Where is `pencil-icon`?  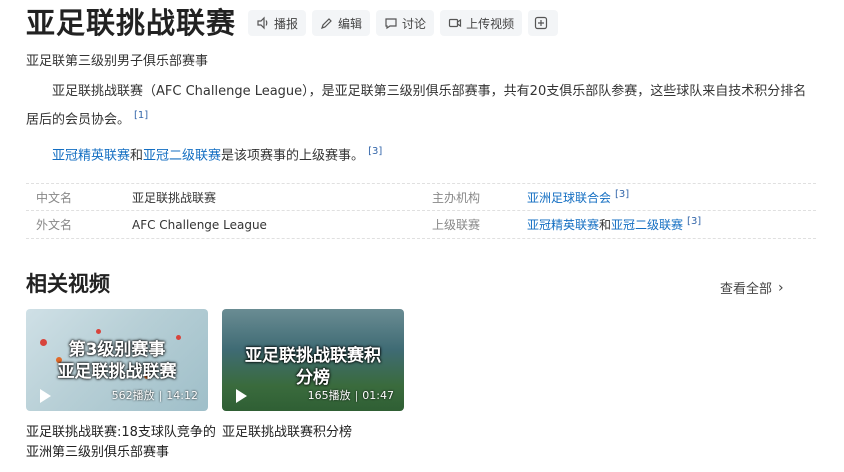 pencil-icon is located at coordinates (326, 23).